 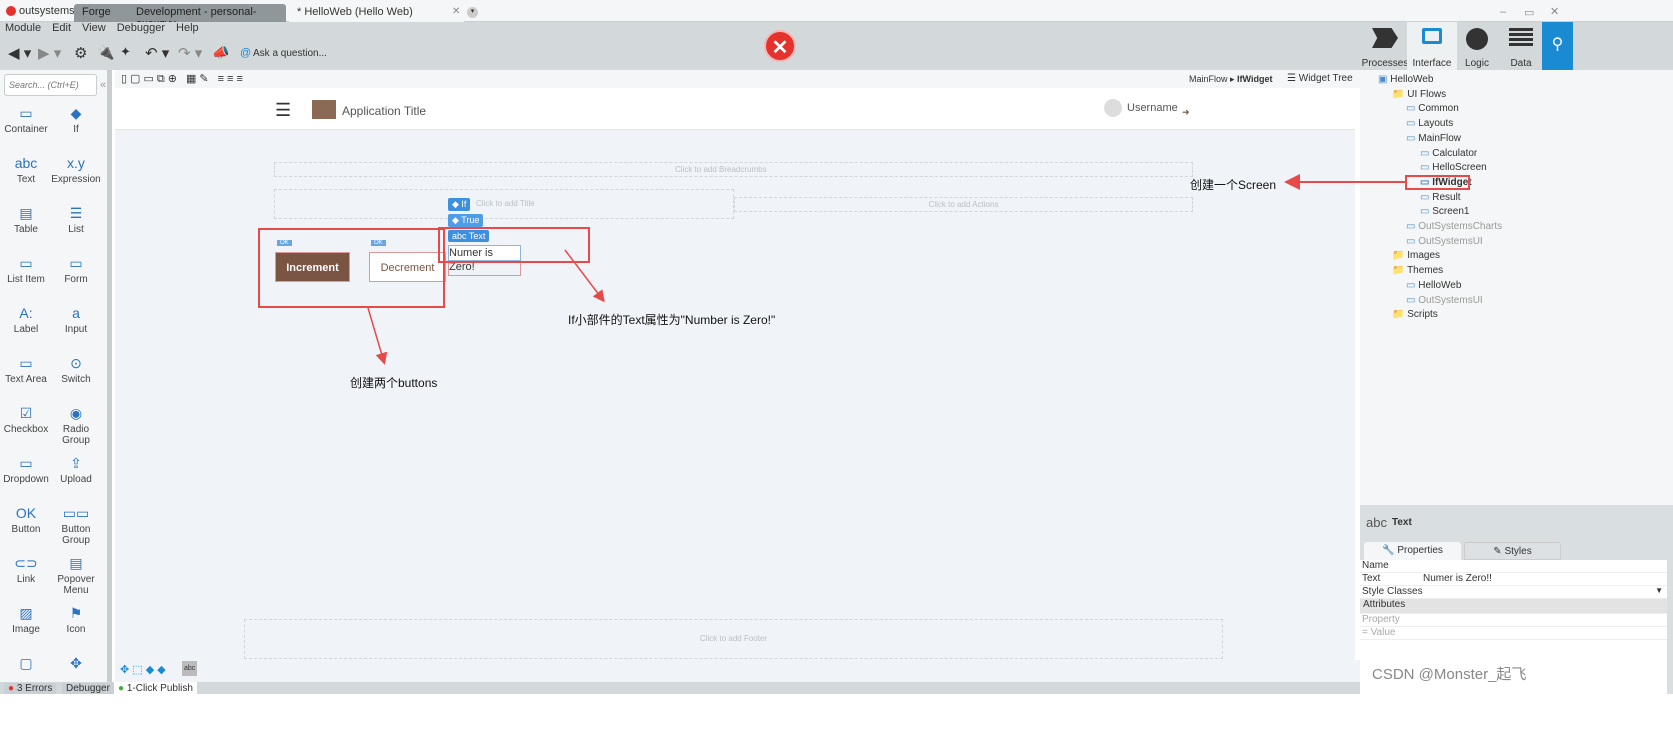 What do you see at coordinates (1233, 185) in the screenshot?
I see `annotation-screen: 创建一个Screen` at bounding box center [1233, 185].